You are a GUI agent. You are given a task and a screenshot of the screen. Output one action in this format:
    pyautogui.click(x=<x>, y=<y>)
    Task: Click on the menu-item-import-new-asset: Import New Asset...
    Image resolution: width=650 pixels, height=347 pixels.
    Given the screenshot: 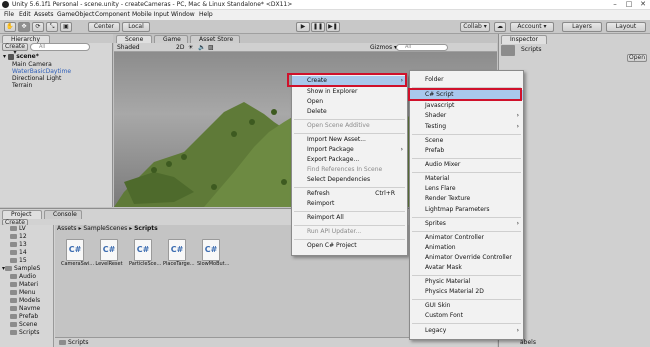 What is the action you would take?
    pyautogui.click(x=349, y=140)
    